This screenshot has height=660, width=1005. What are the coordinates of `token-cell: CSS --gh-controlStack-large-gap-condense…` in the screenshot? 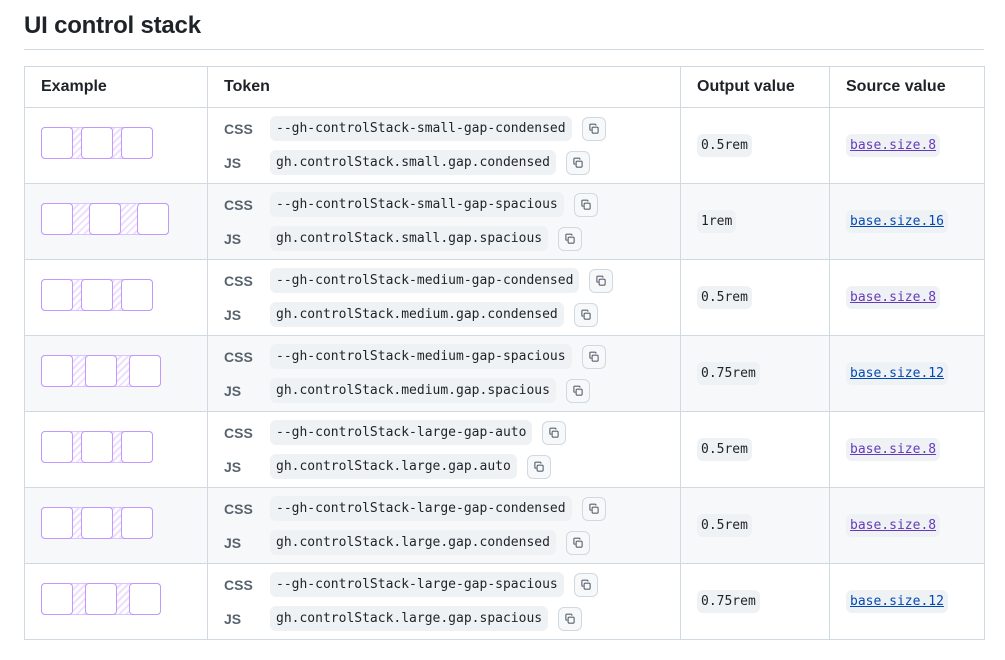 It's located at (444, 525).